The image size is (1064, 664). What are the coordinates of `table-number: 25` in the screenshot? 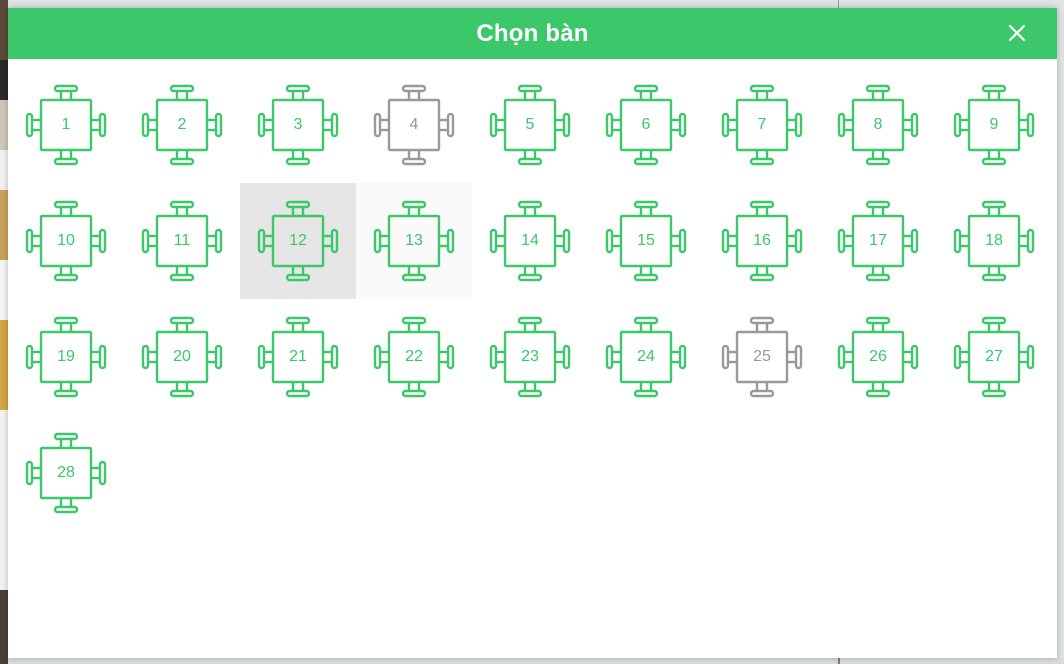 It's located at (762, 356).